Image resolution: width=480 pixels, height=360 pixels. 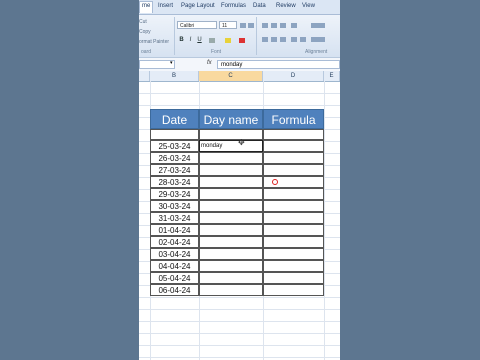 I want to click on orientation-icon, so click(x=294, y=25).